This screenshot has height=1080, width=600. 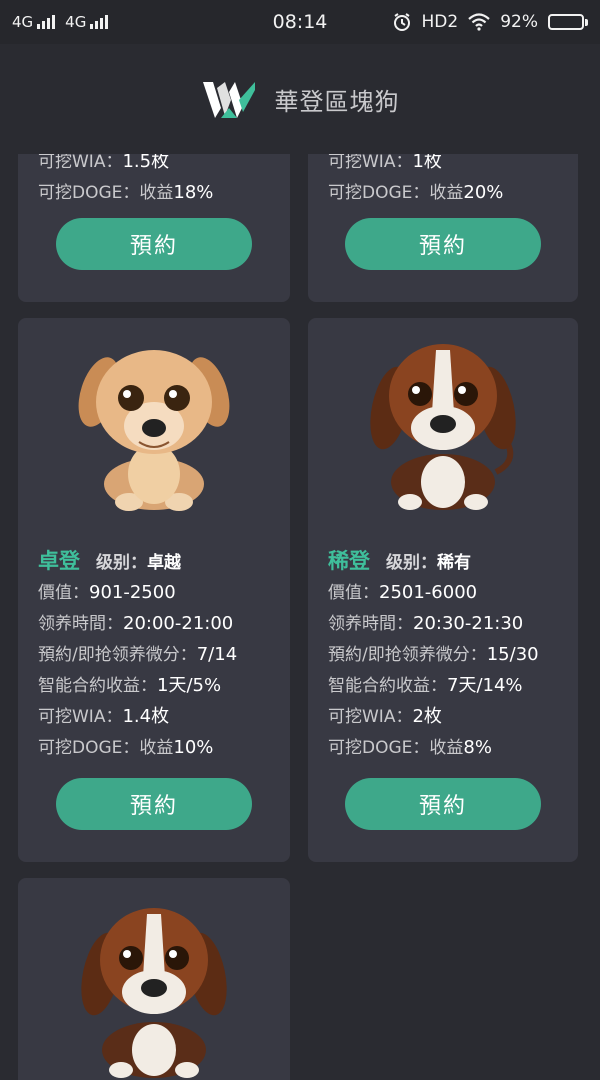 I want to click on doge-row: 可挖DOGE：收益10%, so click(x=157, y=747).